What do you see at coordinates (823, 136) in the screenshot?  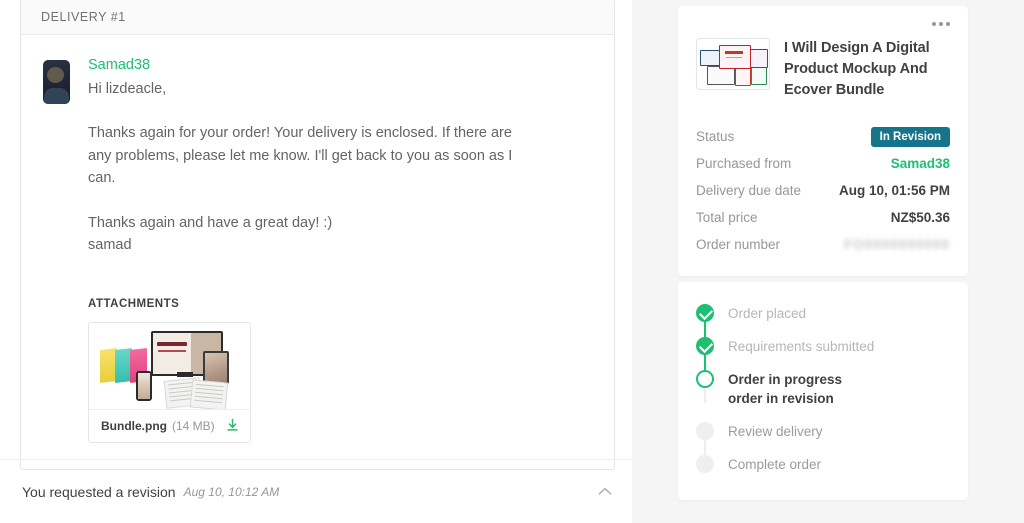 I see `detail-row-status: Status In Revision` at bounding box center [823, 136].